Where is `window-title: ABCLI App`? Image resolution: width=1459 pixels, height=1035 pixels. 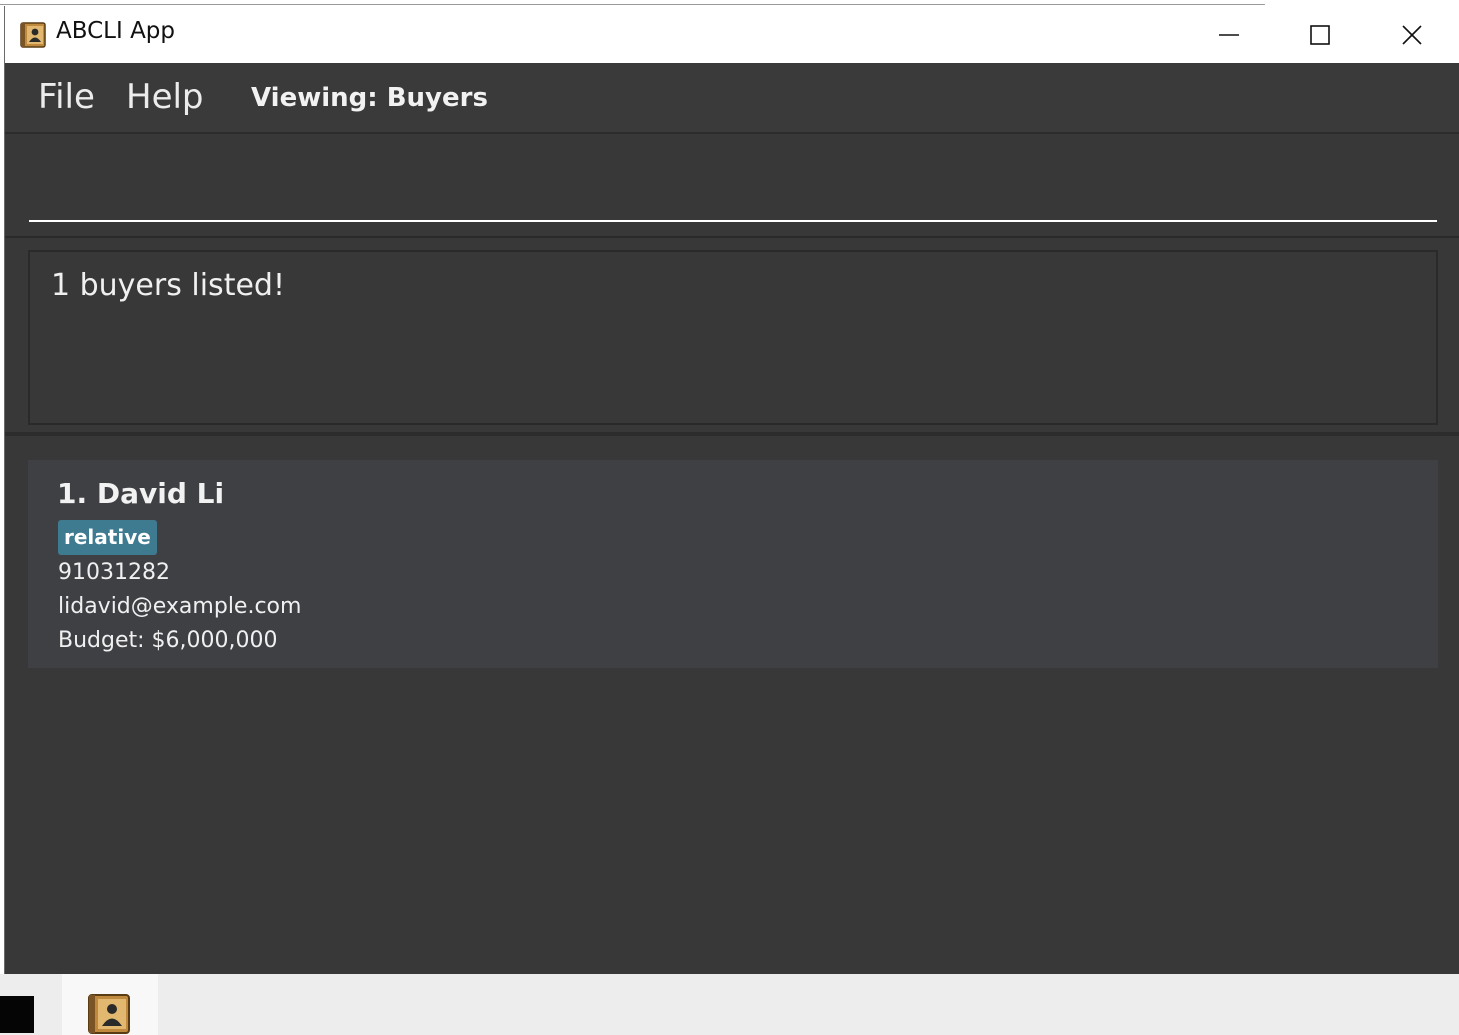 window-title: ABCLI App is located at coordinates (116, 31).